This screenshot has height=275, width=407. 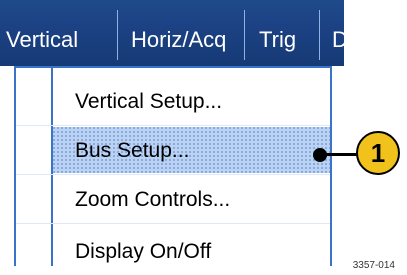 What do you see at coordinates (338, 33) in the screenshot?
I see `menu-display-truncated: D` at bounding box center [338, 33].